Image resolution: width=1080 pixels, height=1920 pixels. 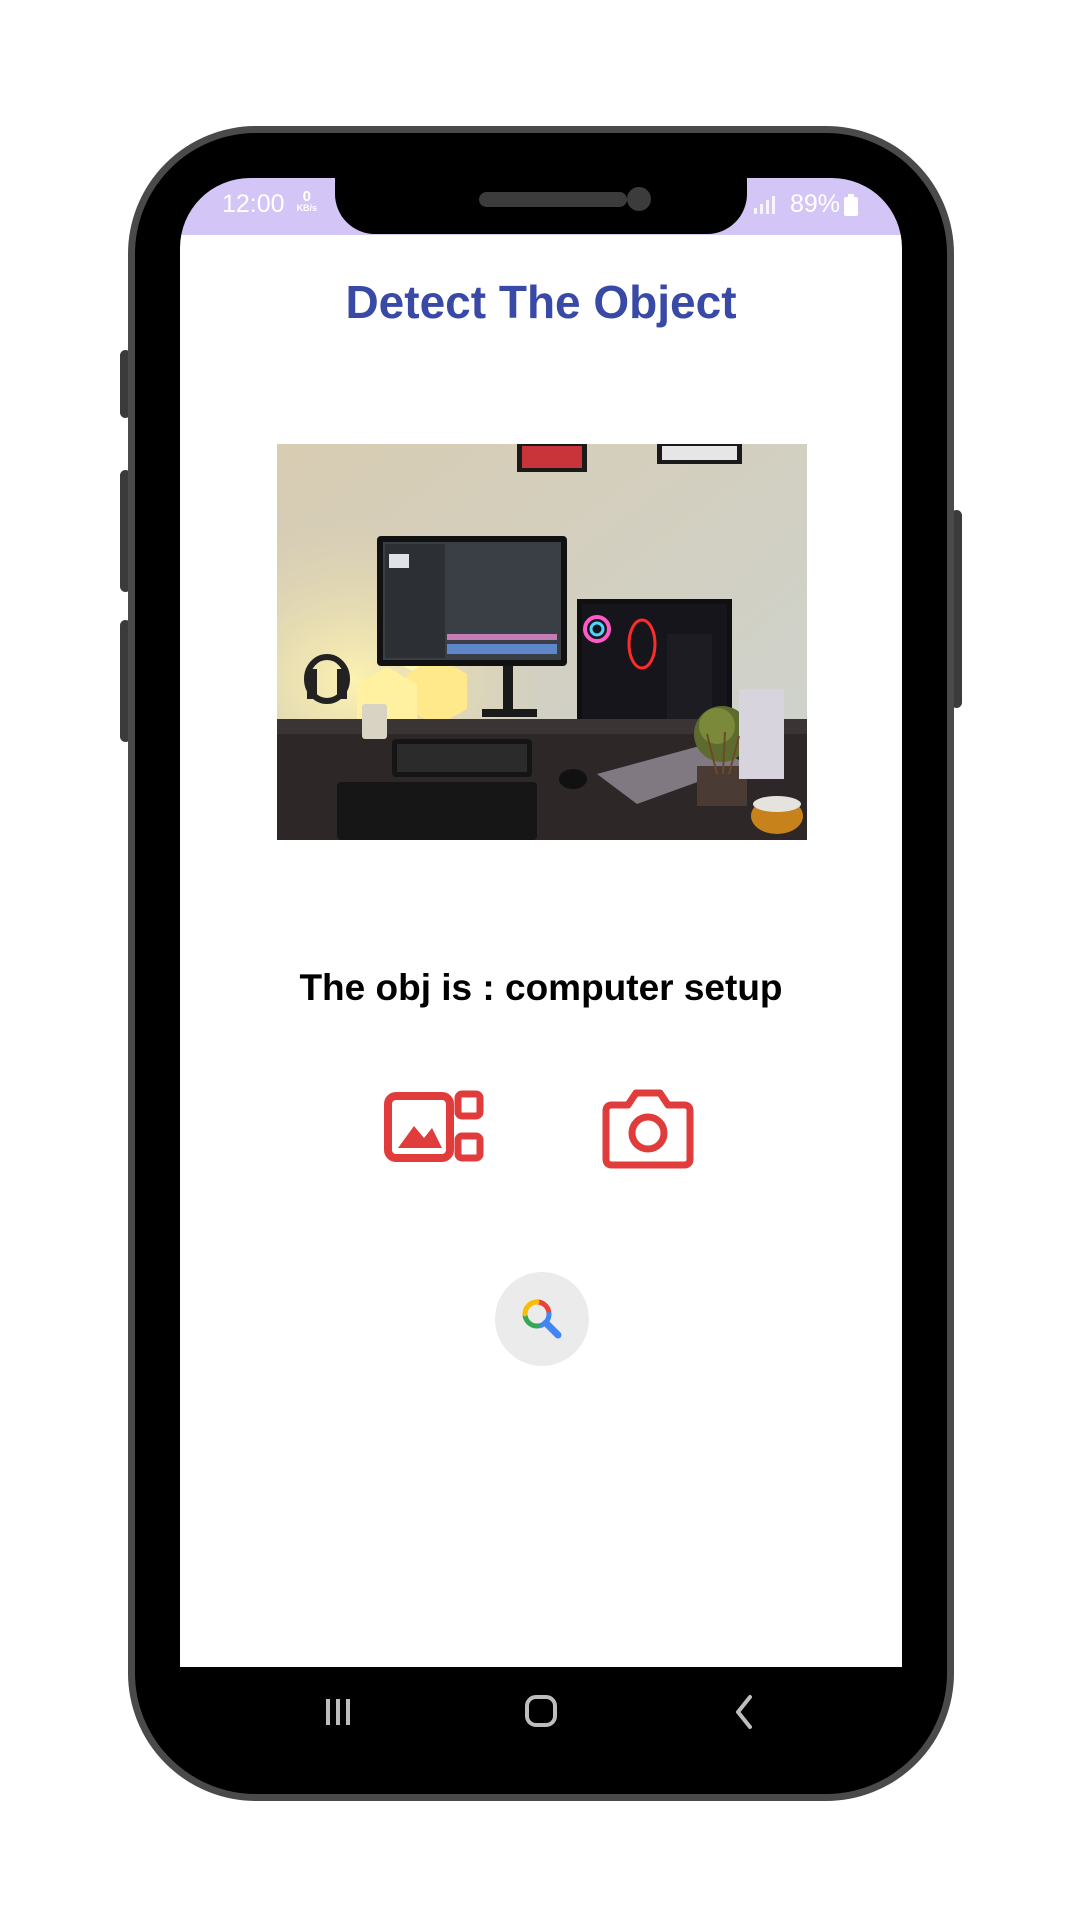 What do you see at coordinates (851, 204) in the screenshot?
I see `battery-icon` at bounding box center [851, 204].